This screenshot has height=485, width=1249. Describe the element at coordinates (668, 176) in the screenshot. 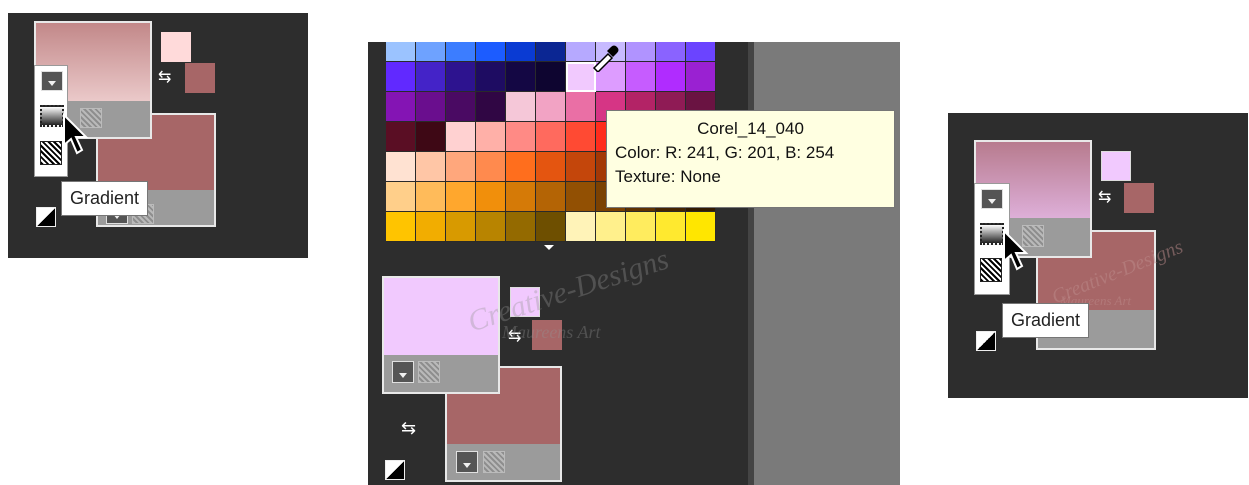

I see `tooltip-texture: Texture: None` at that location.